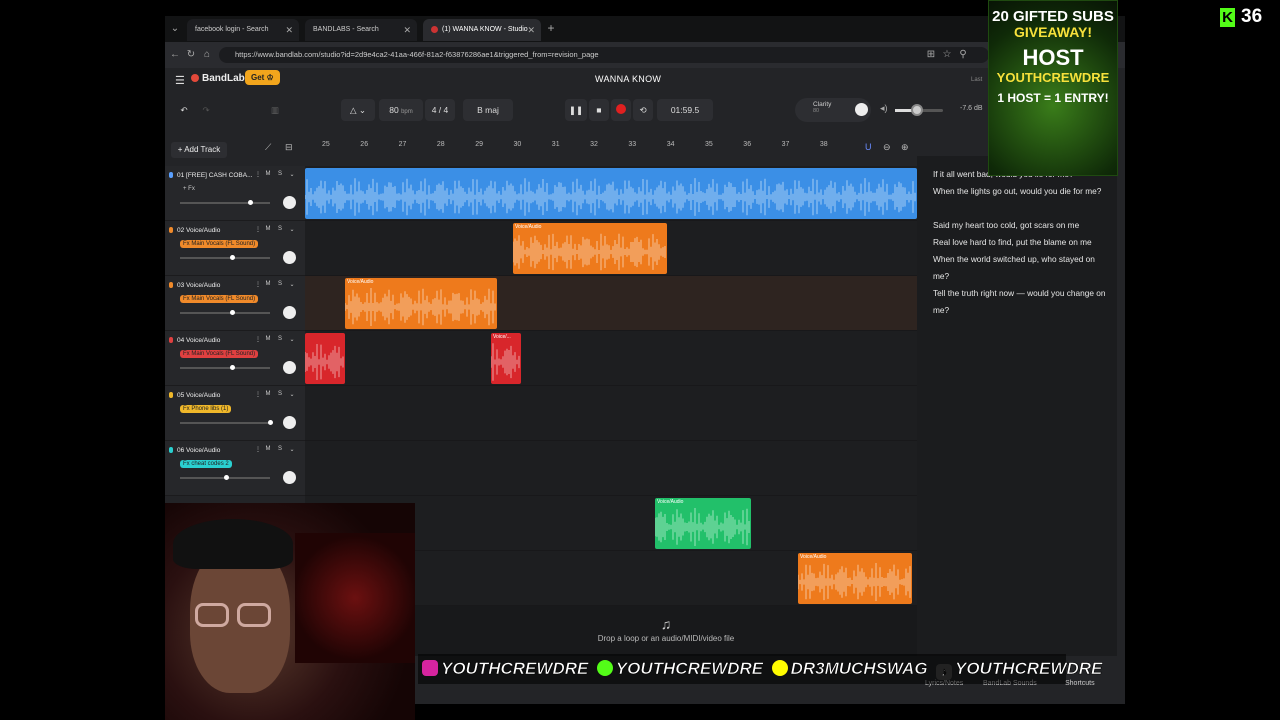 The height and width of the screenshot is (720, 1280). What do you see at coordinates (235, 413) in the screenshot?
I see `track-header: 05 Voice/Audio ⋮ M S ⌄ Fx Phone libs (1)` at bounding box center [235, 413].